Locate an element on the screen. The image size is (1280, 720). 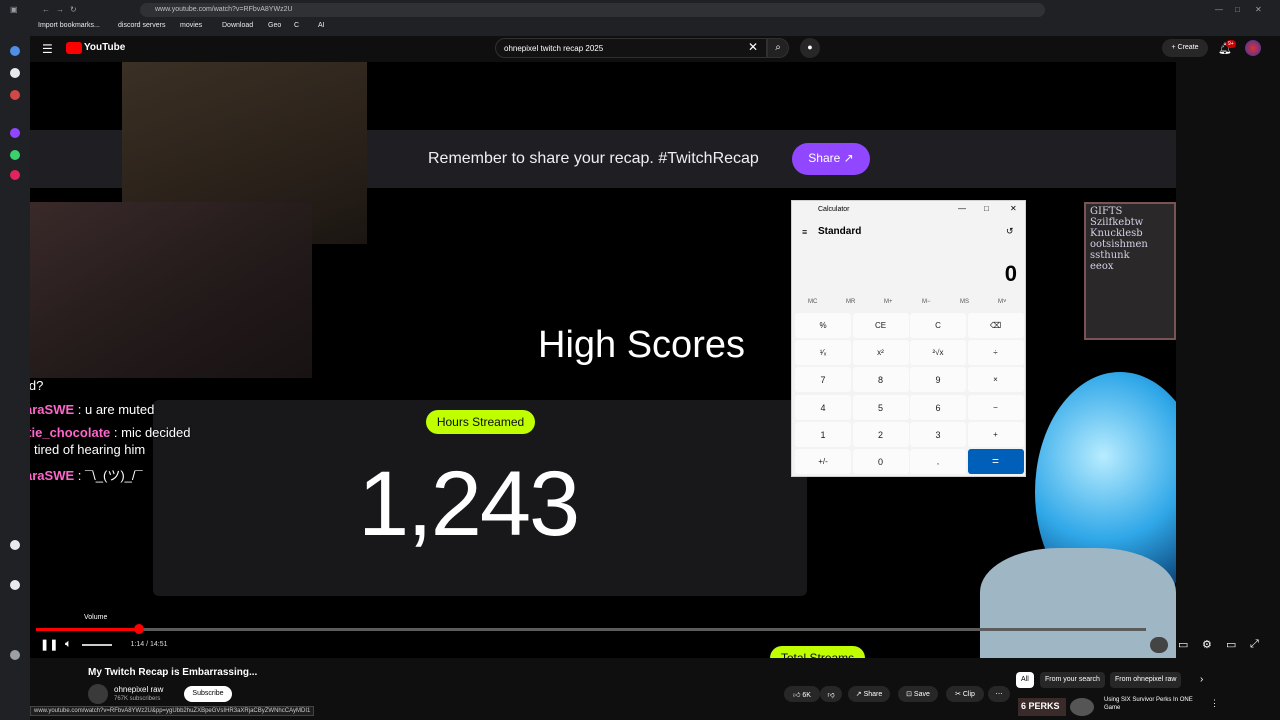
volume-slider is located at coordinates (97, 645).